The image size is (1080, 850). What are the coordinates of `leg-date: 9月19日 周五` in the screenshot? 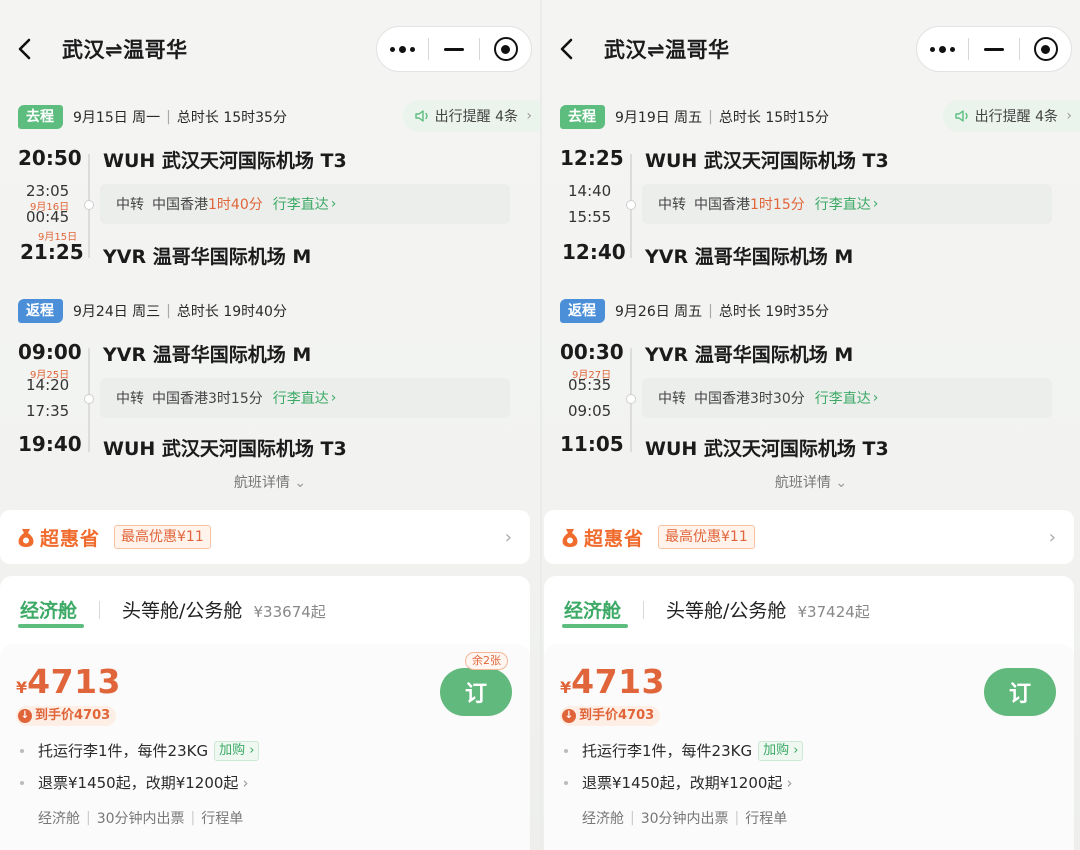 It's located at (659, 118).